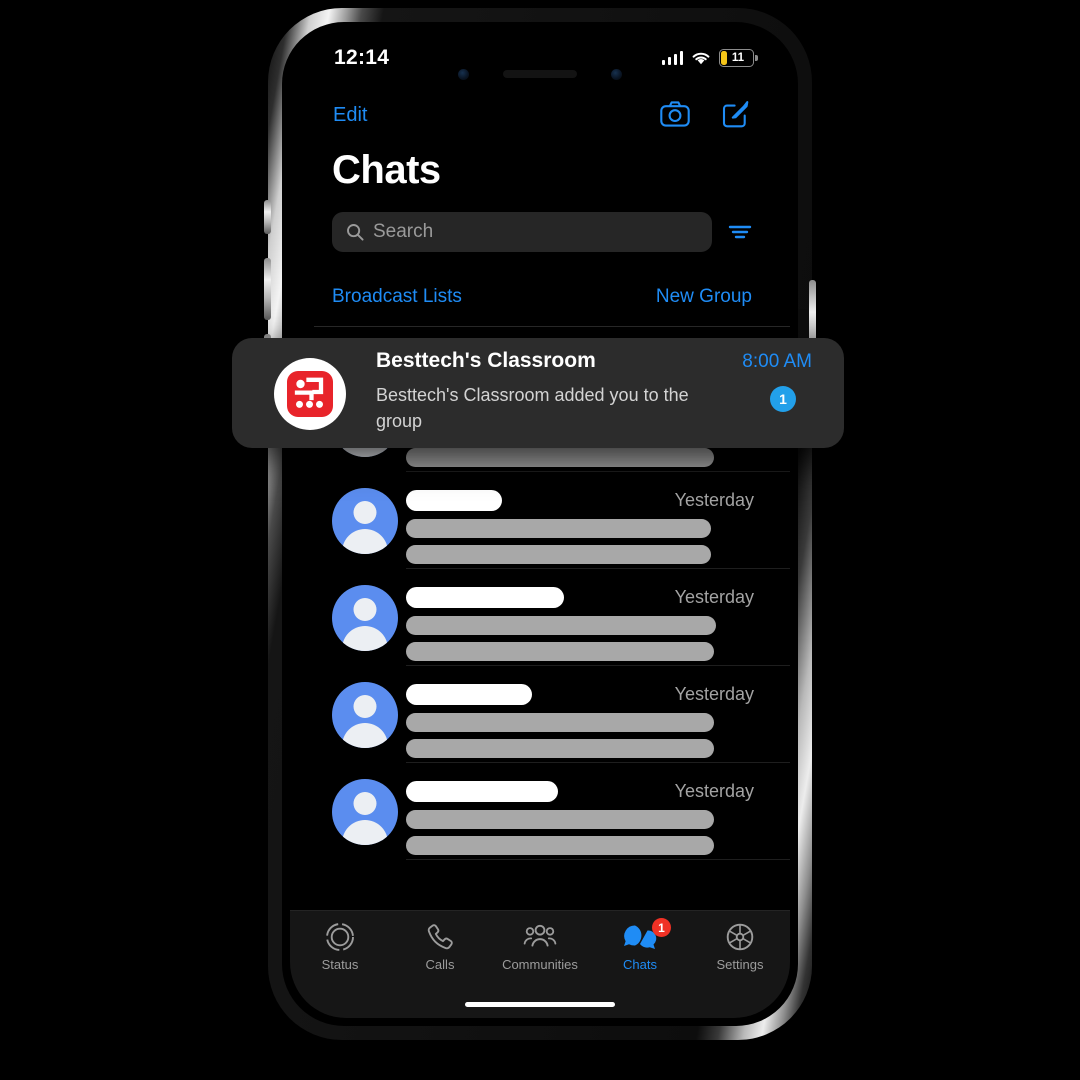  Describe the element at coordinates (397, 297) in the screenshot. I see `broadcast-lists-button: Broadcast Lists` at that location.